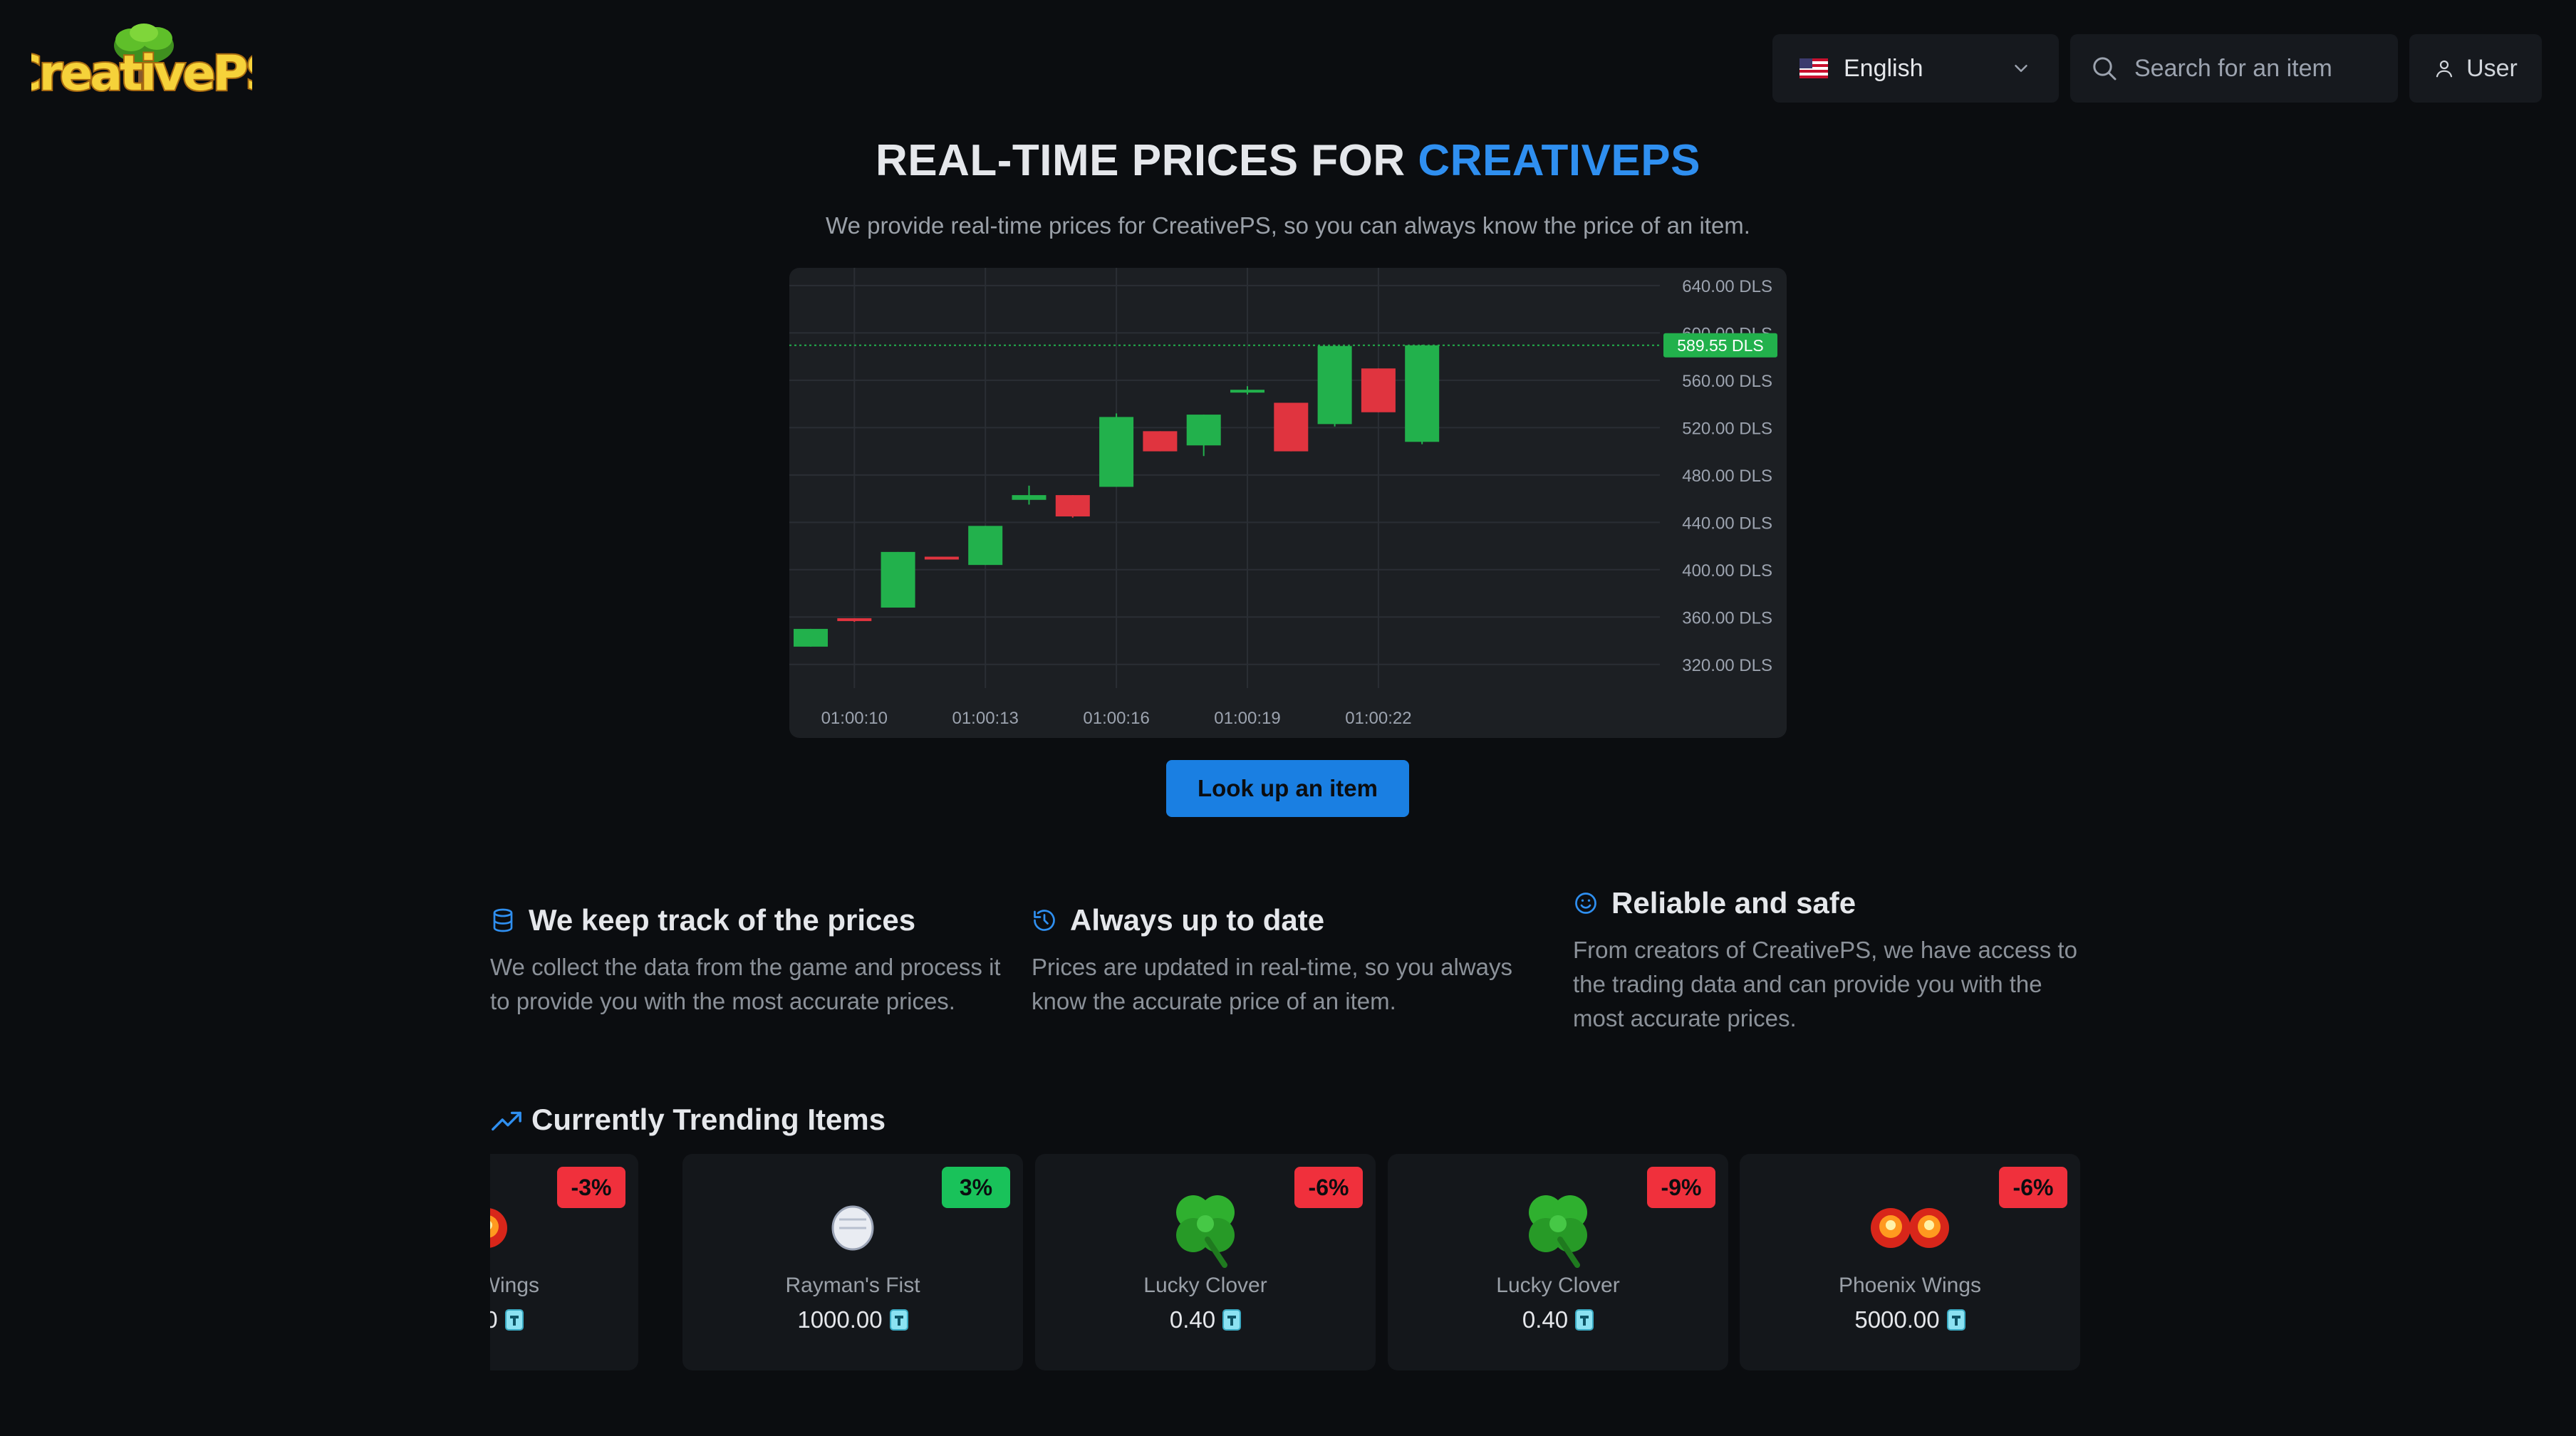 This screenshot has width=2576, height=1436. I want to click on x-tick-label: 01:00:16, so click(1116, 718).